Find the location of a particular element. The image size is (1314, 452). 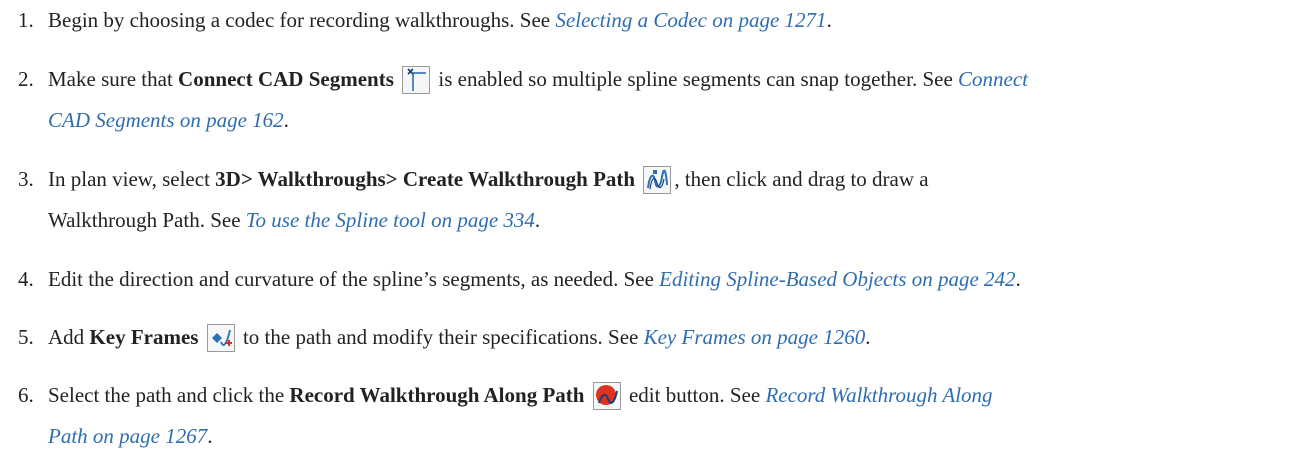

step-number: 2. is located at coordinates (26, 79).